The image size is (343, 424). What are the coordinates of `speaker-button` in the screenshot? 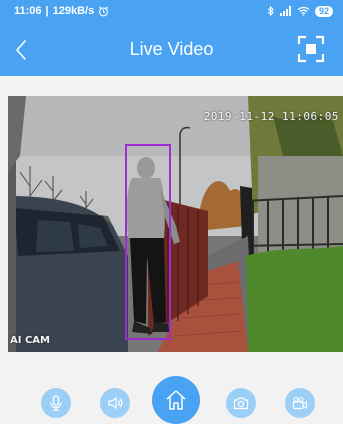 It's located at (115, 403).